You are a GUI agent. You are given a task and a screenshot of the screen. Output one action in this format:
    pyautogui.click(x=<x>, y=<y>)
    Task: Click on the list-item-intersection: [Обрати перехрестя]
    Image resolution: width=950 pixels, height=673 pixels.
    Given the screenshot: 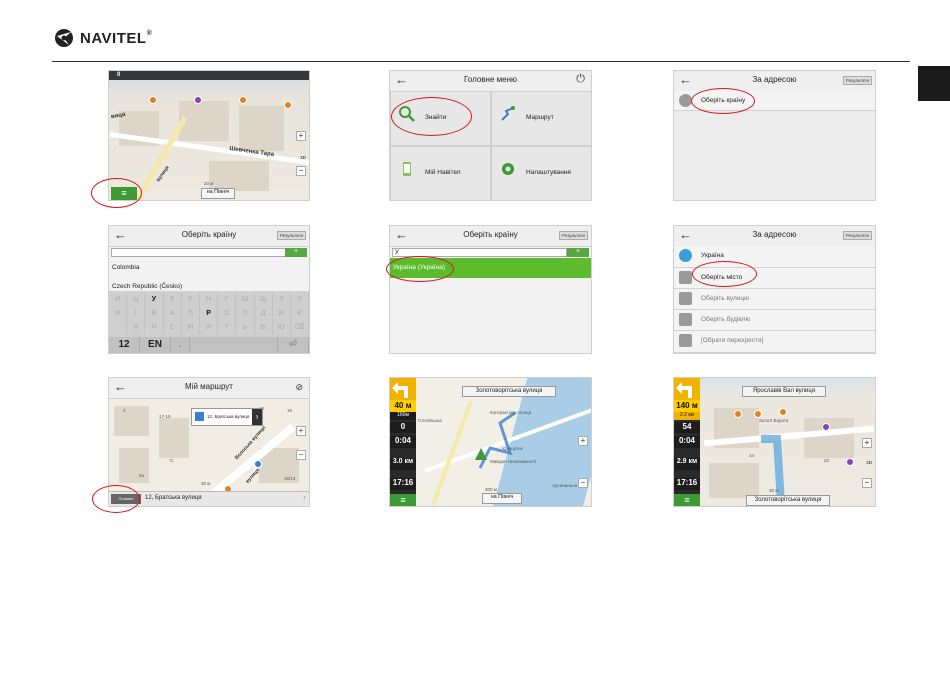 What is the action you would take?
    pyautogui.click(x=774, y=342)
    